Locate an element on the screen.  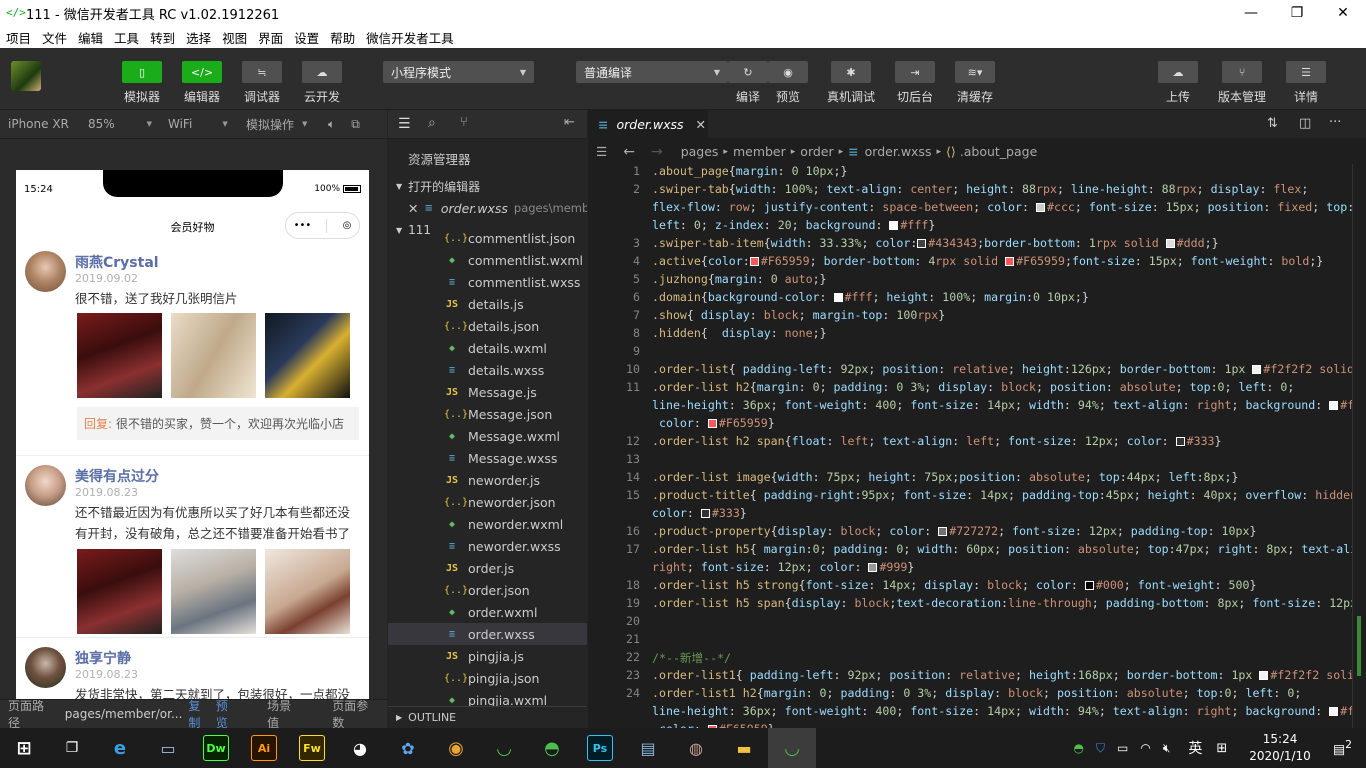
outline-section: ▶ OUTLINE is located at coordinates (487, 717).